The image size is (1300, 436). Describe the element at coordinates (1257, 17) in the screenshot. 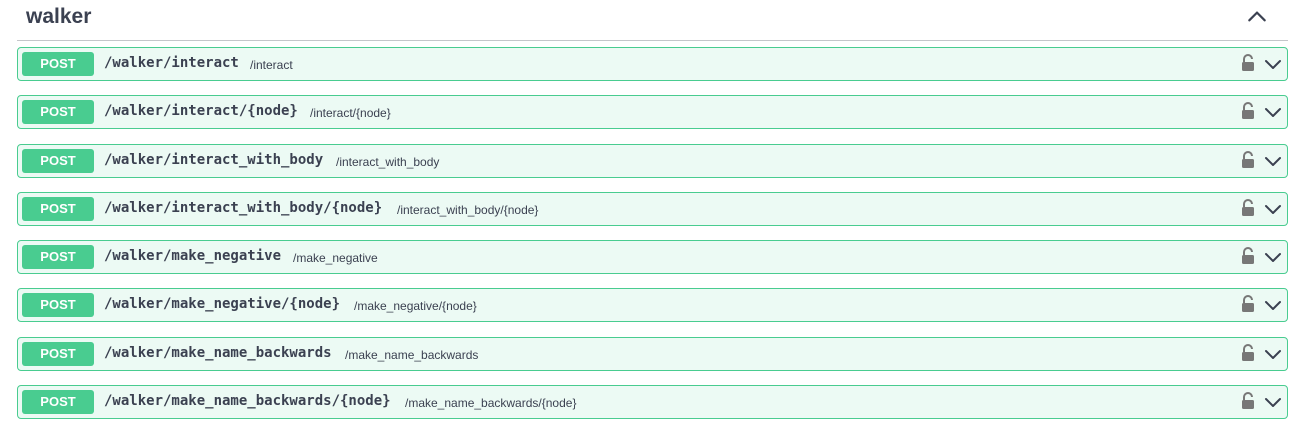

I see `chevron-up-icon` at that location.